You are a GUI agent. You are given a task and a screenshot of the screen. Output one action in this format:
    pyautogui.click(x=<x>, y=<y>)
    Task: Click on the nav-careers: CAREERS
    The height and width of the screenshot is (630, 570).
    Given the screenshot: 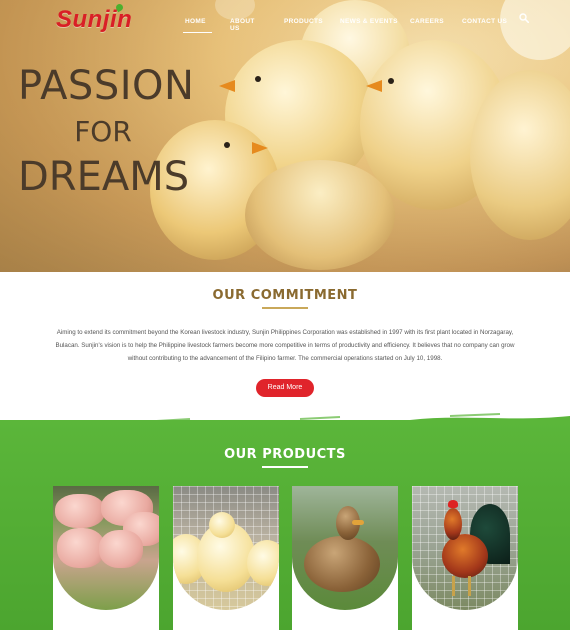 What is the action you would take?
    pyautogui.click(x=427, y=21)
    